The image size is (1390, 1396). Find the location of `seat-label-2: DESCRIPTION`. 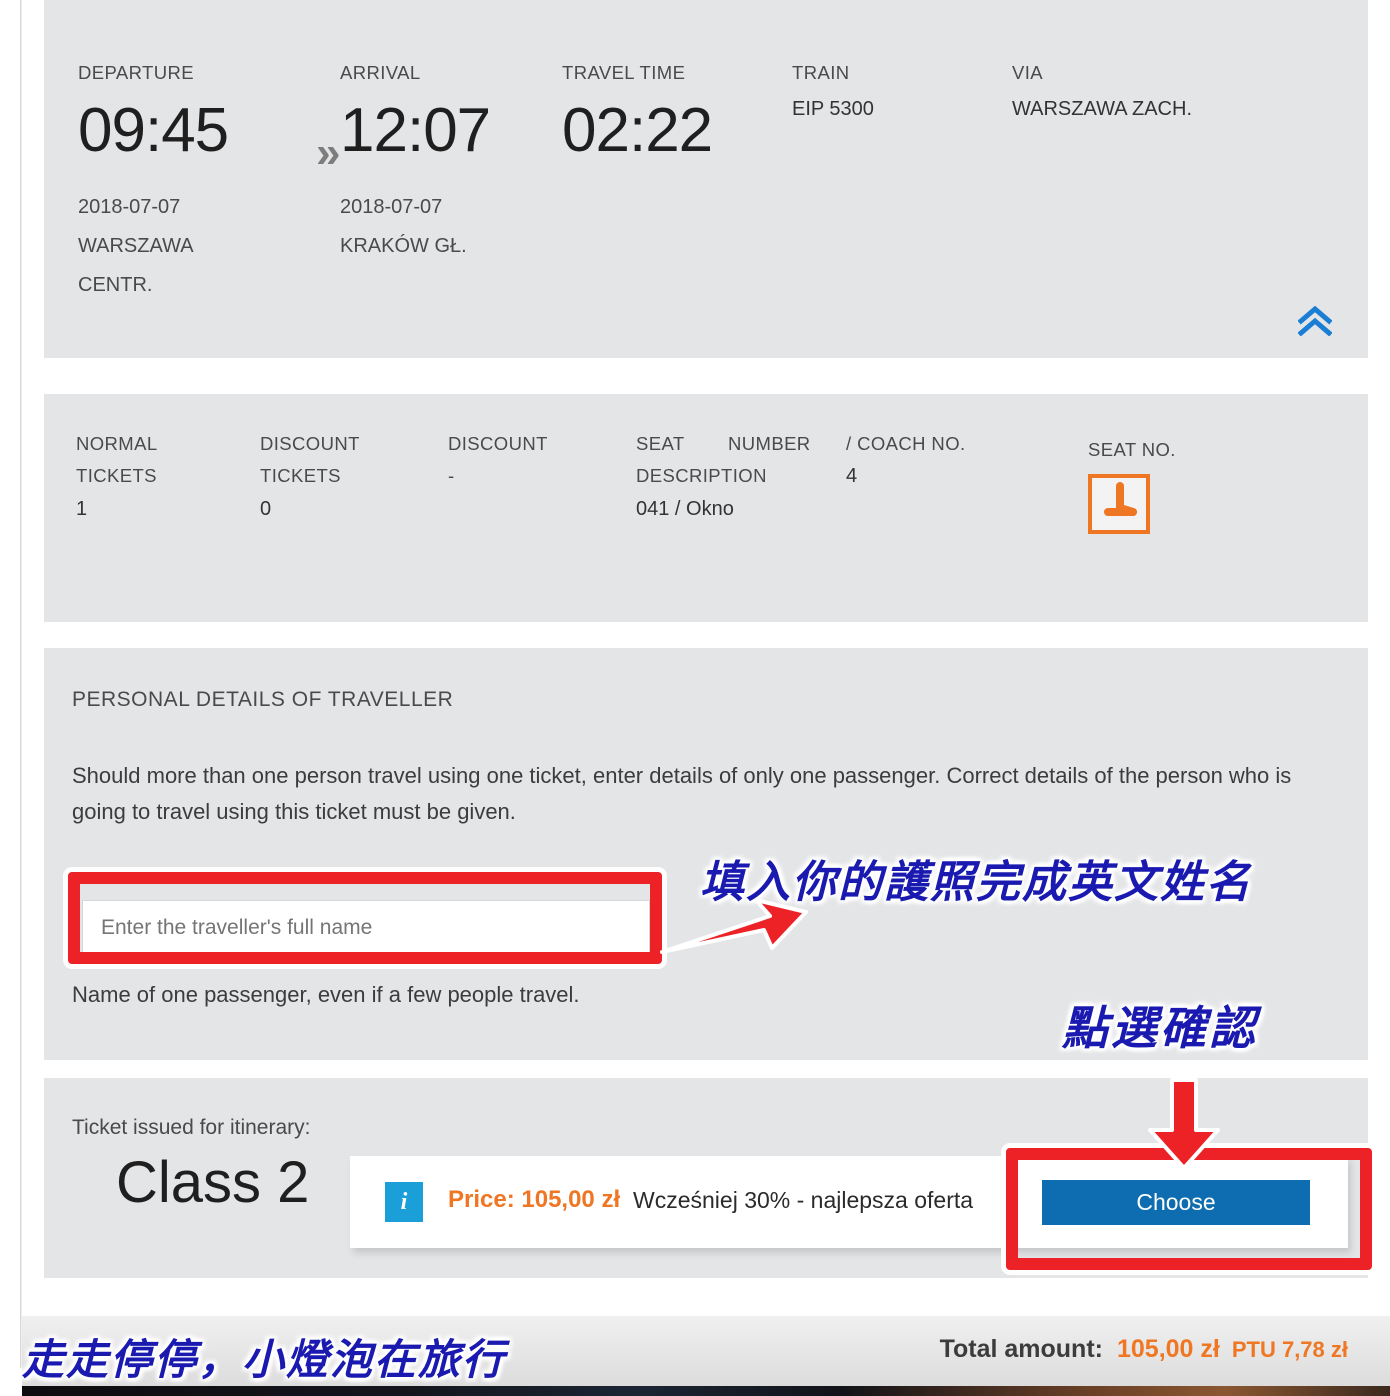

seat-label-2: DESCRIPTION is located at coordinates (701, 475).